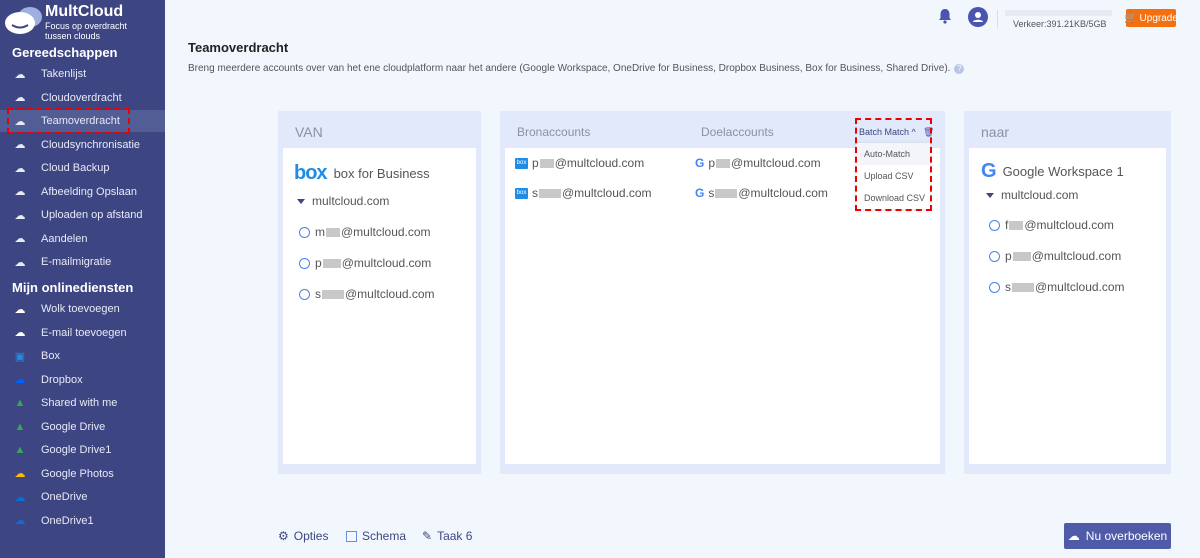  I want to click on sidebar-item-label: Shared with me, so click(79, 403).